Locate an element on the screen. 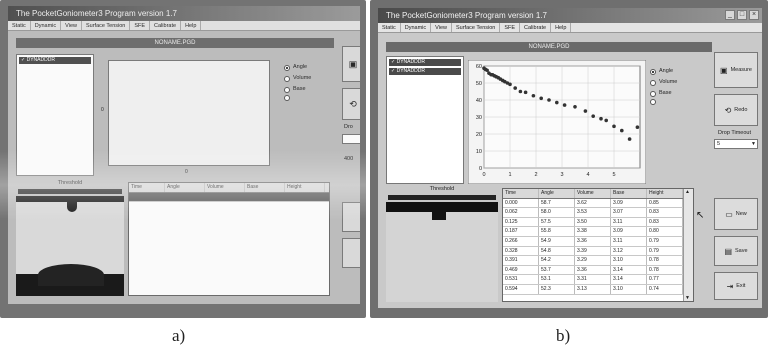 Image resolution: width=768 pixels, height=362 pixels. table-row: 0.062 58.0 3.53 3.07 0.83 is located at coordinates (598, 213).